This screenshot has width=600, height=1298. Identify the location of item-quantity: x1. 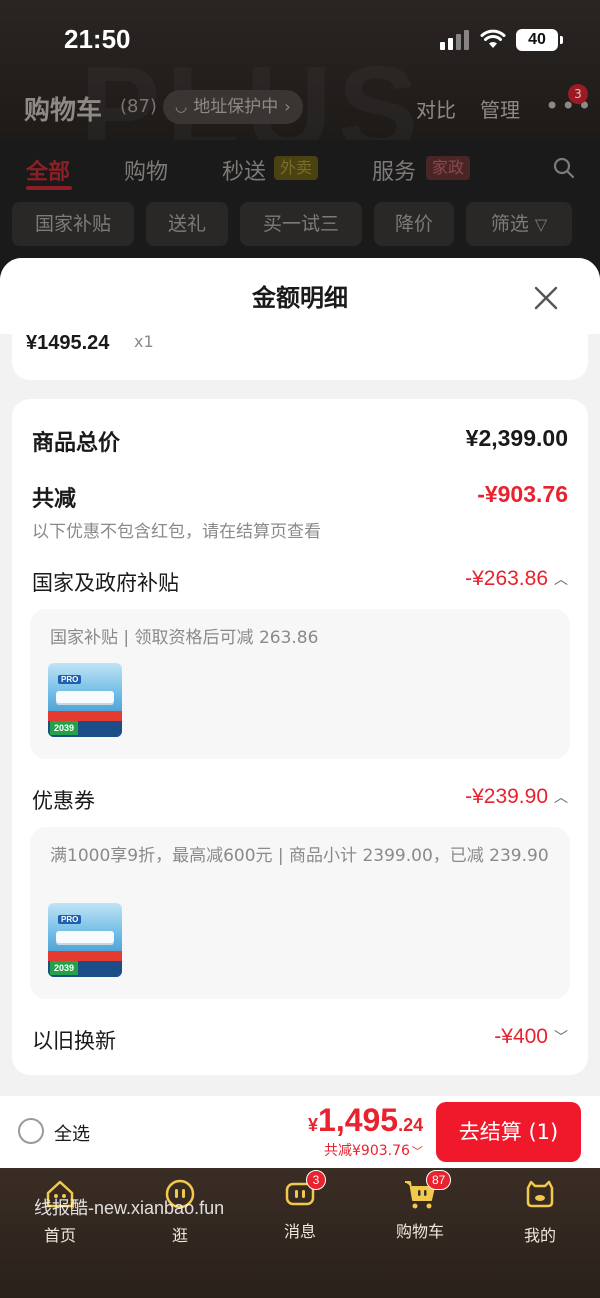
(144, 341).